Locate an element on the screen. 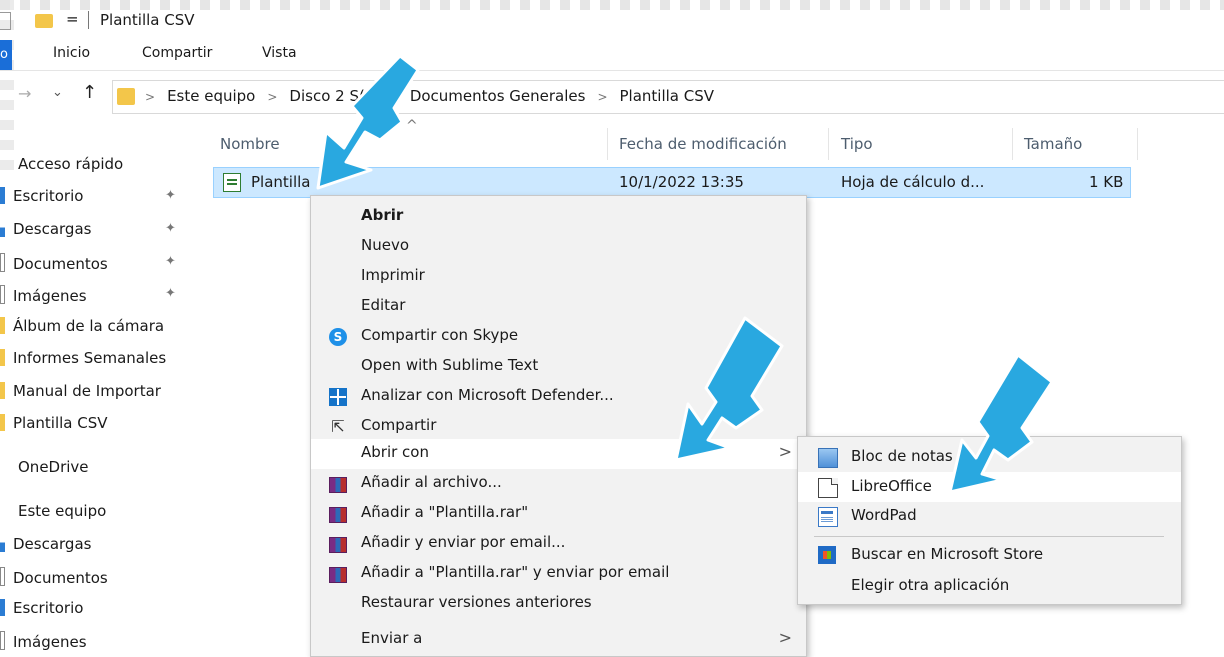 This screenshot has height=657, width=1224. breadcrumb-plantilla-csv: Plantilla CSV is located at coordinates (667, 96).